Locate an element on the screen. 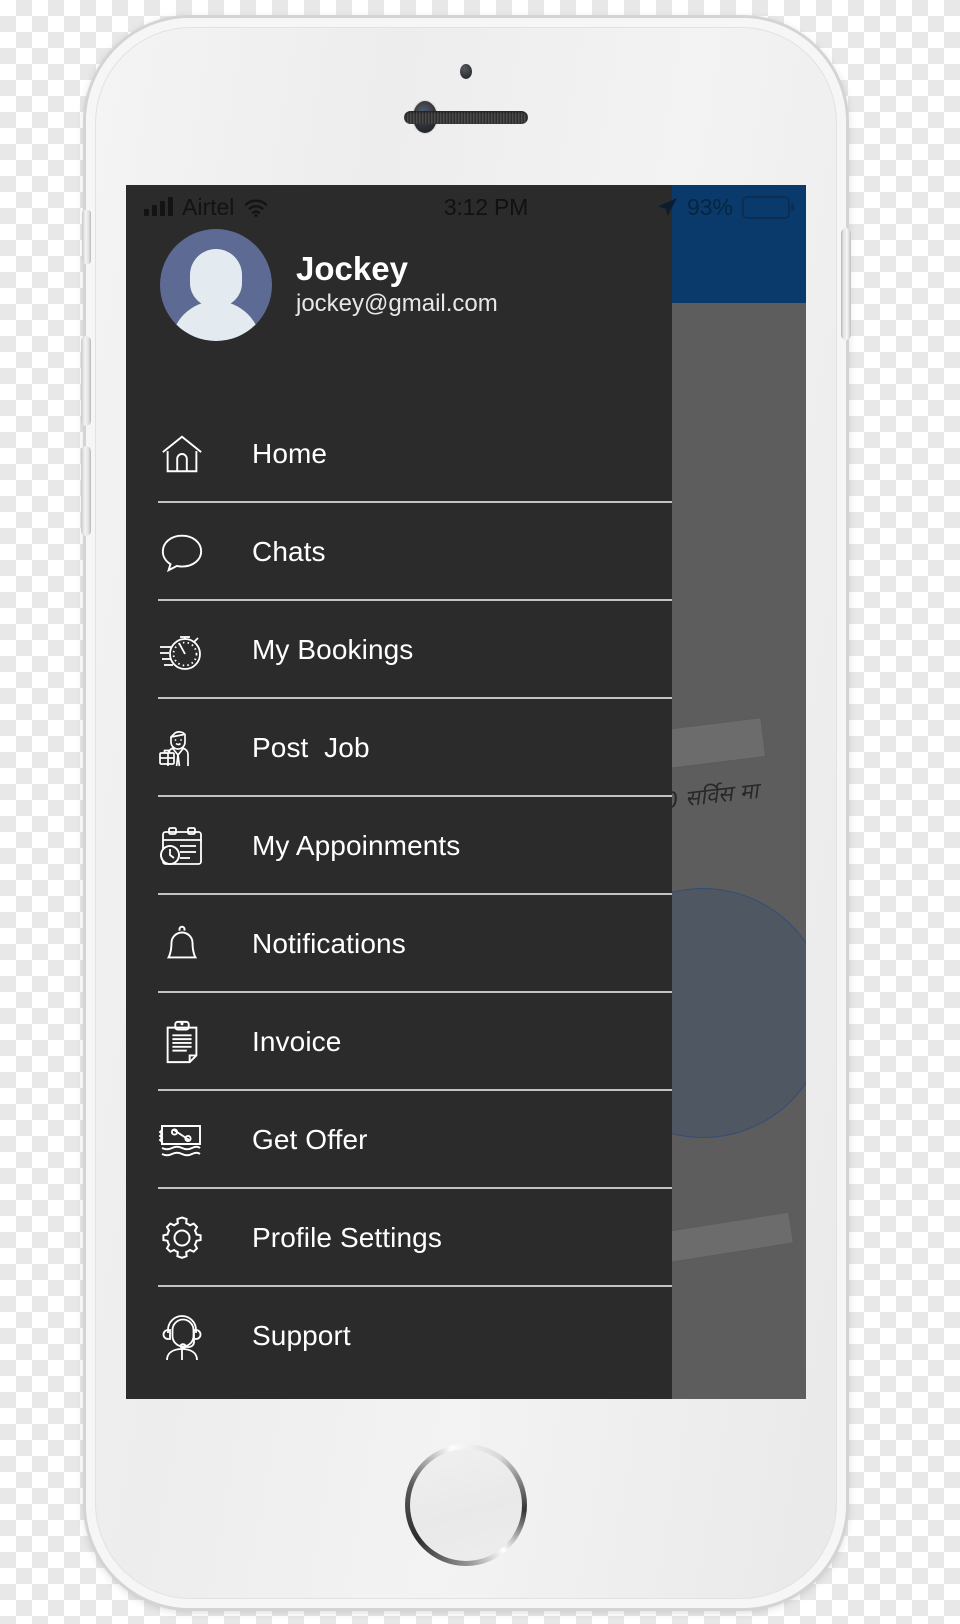 The height and width of the screenshot is (1624, 960). menu-item-label: Support is located at coordinates (301, 1335).